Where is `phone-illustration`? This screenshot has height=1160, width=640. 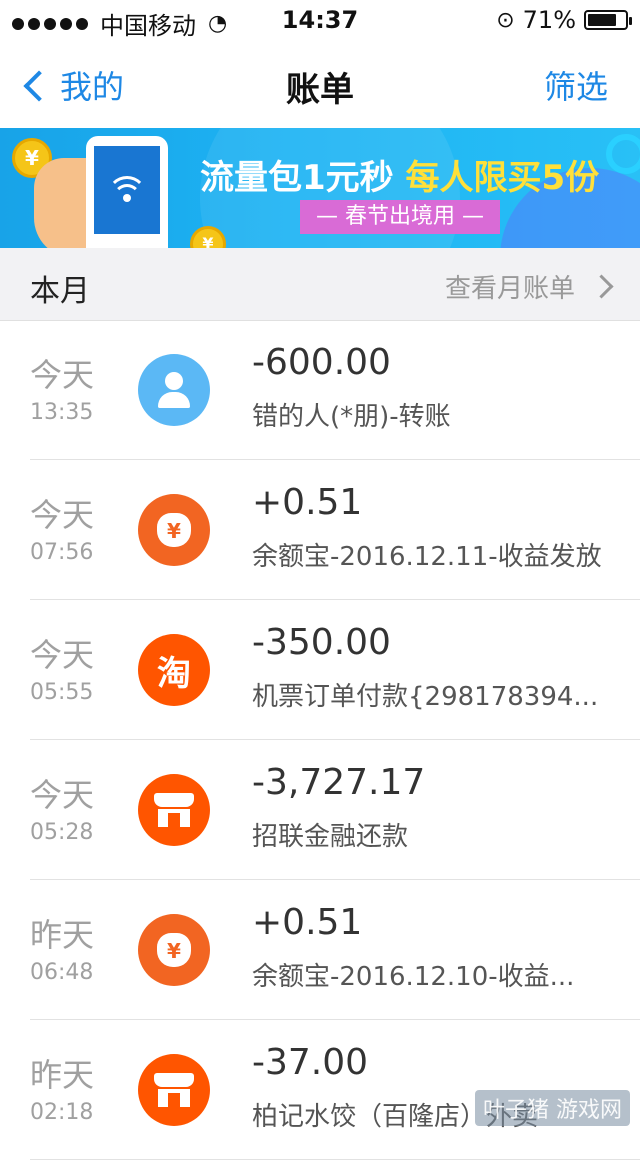
phone-illustration is located at coordinates (127, 192).